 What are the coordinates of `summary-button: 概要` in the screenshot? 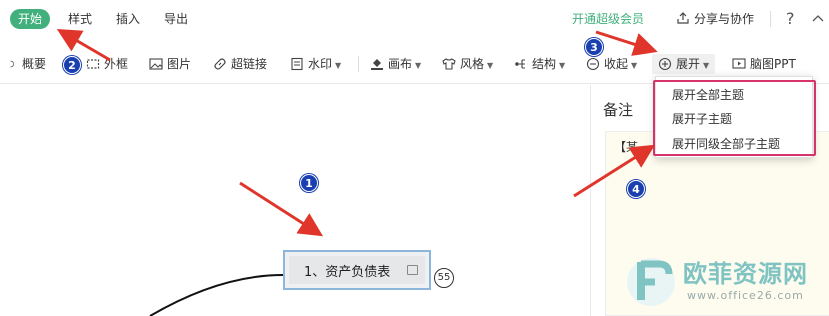 It's located at (28, 64).